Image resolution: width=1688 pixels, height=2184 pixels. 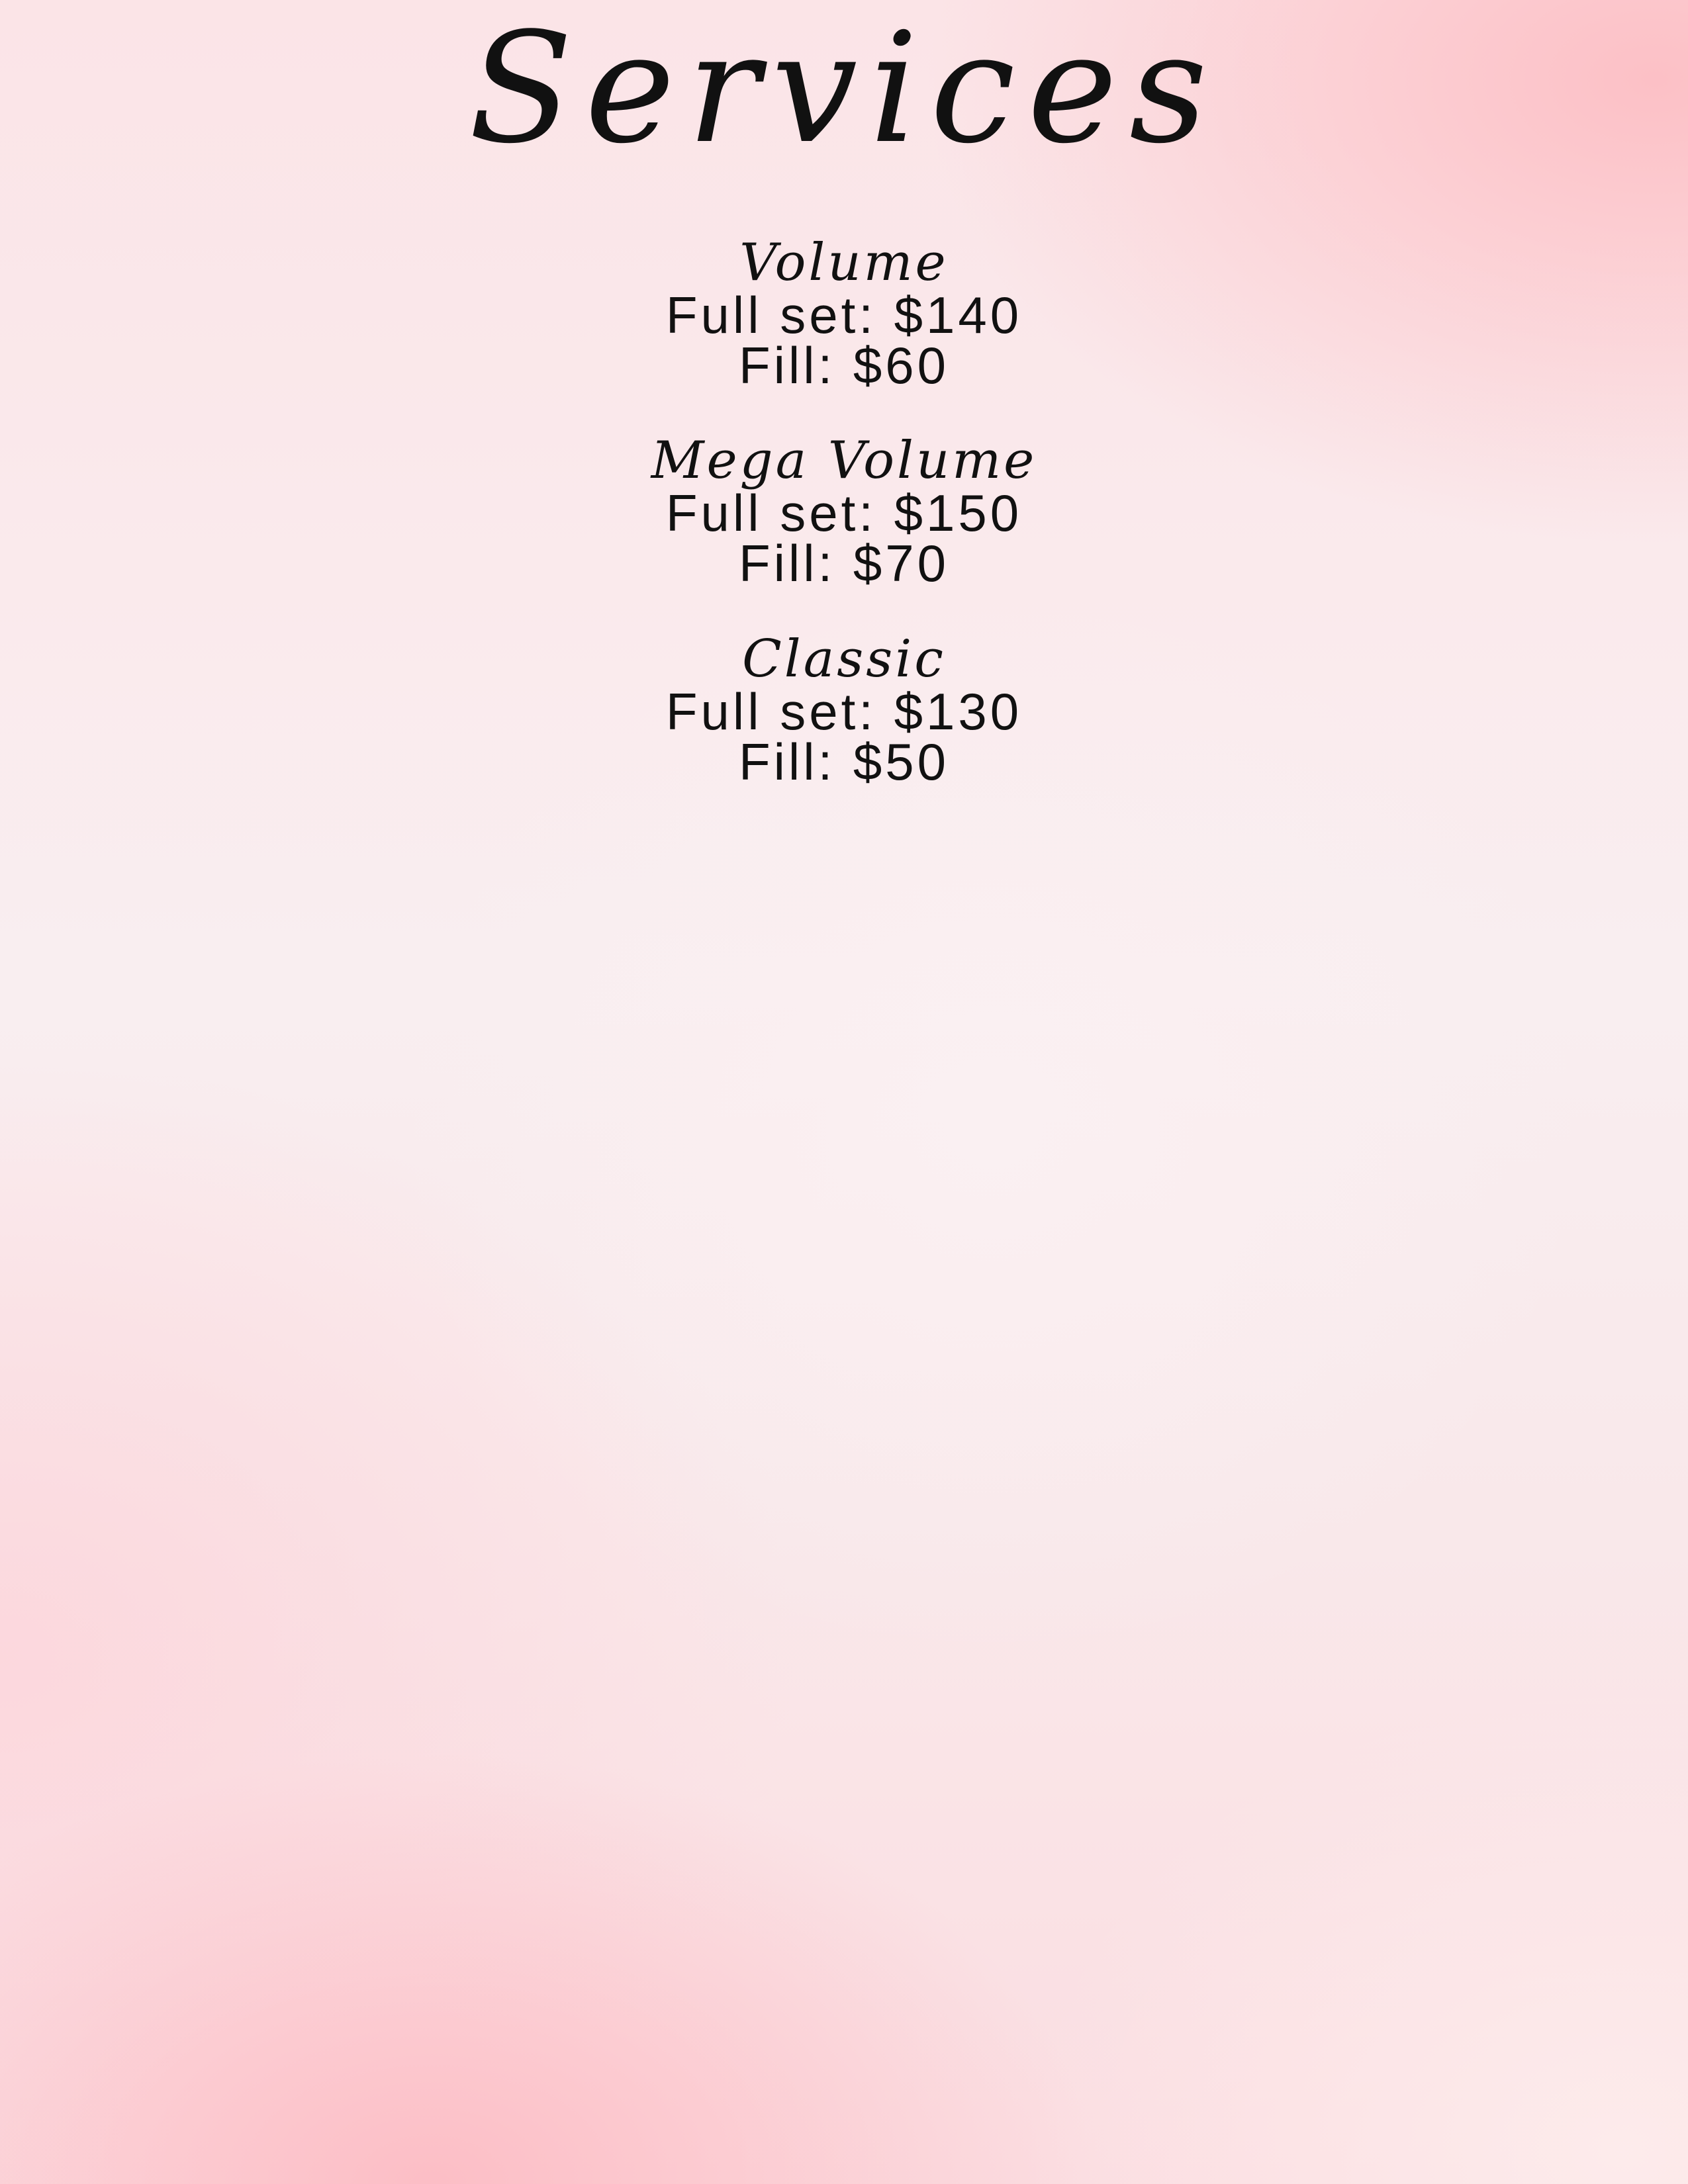 I want to click on full-set-price: Full set: $150, so click(x=844, y=513).